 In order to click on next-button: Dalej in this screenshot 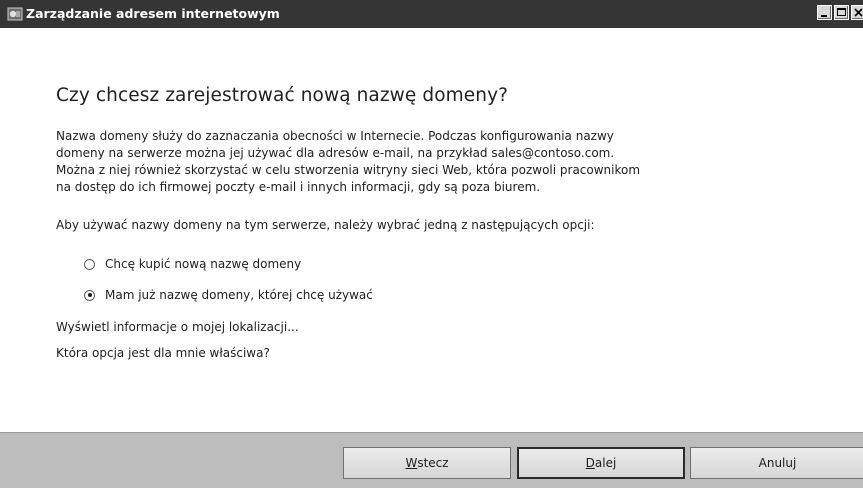, I will do `click(601, 463)`.